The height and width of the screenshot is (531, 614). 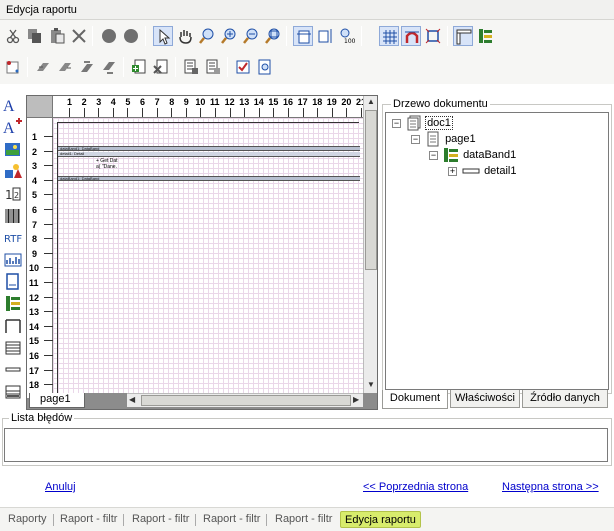 What do you see at coordinates (13, 238) in the screenshot?
I see `rtf-tool-icon: RTF` at bounding box center [13, 238].